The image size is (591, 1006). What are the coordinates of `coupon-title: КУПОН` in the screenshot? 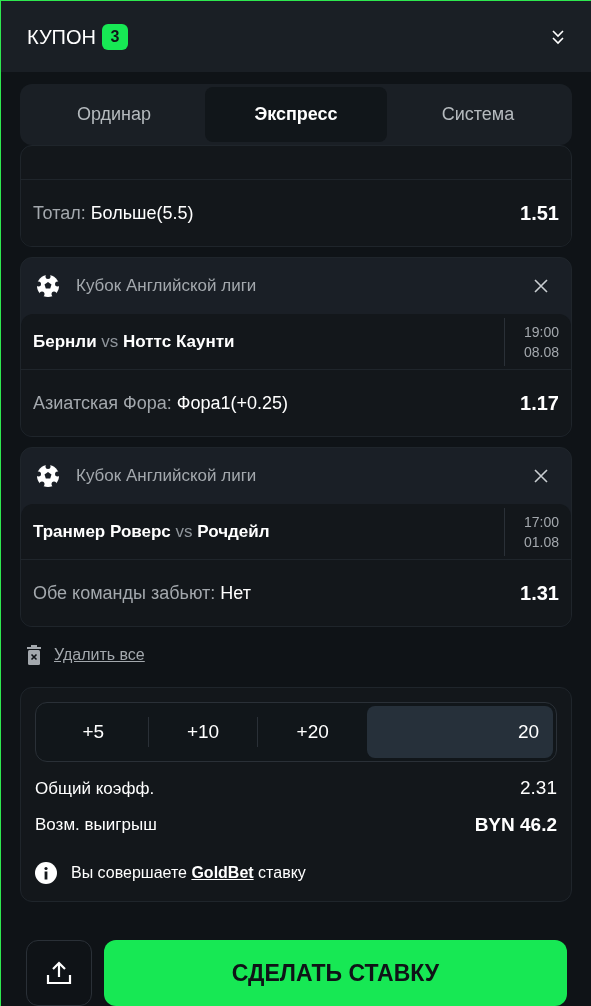 It's located at (61, 37).